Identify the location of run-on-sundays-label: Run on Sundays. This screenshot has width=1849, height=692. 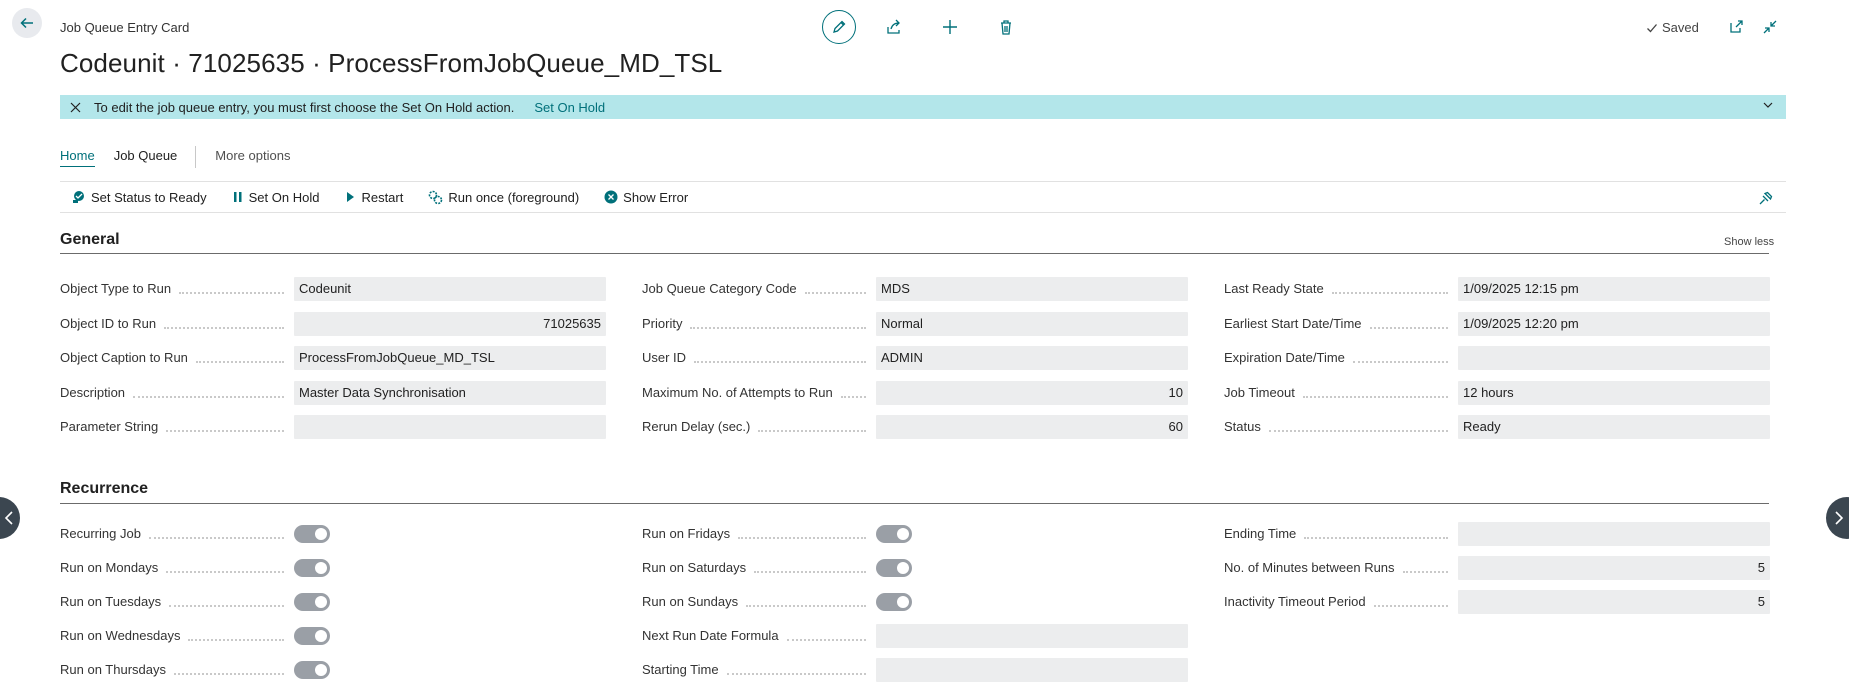
(690, 601).